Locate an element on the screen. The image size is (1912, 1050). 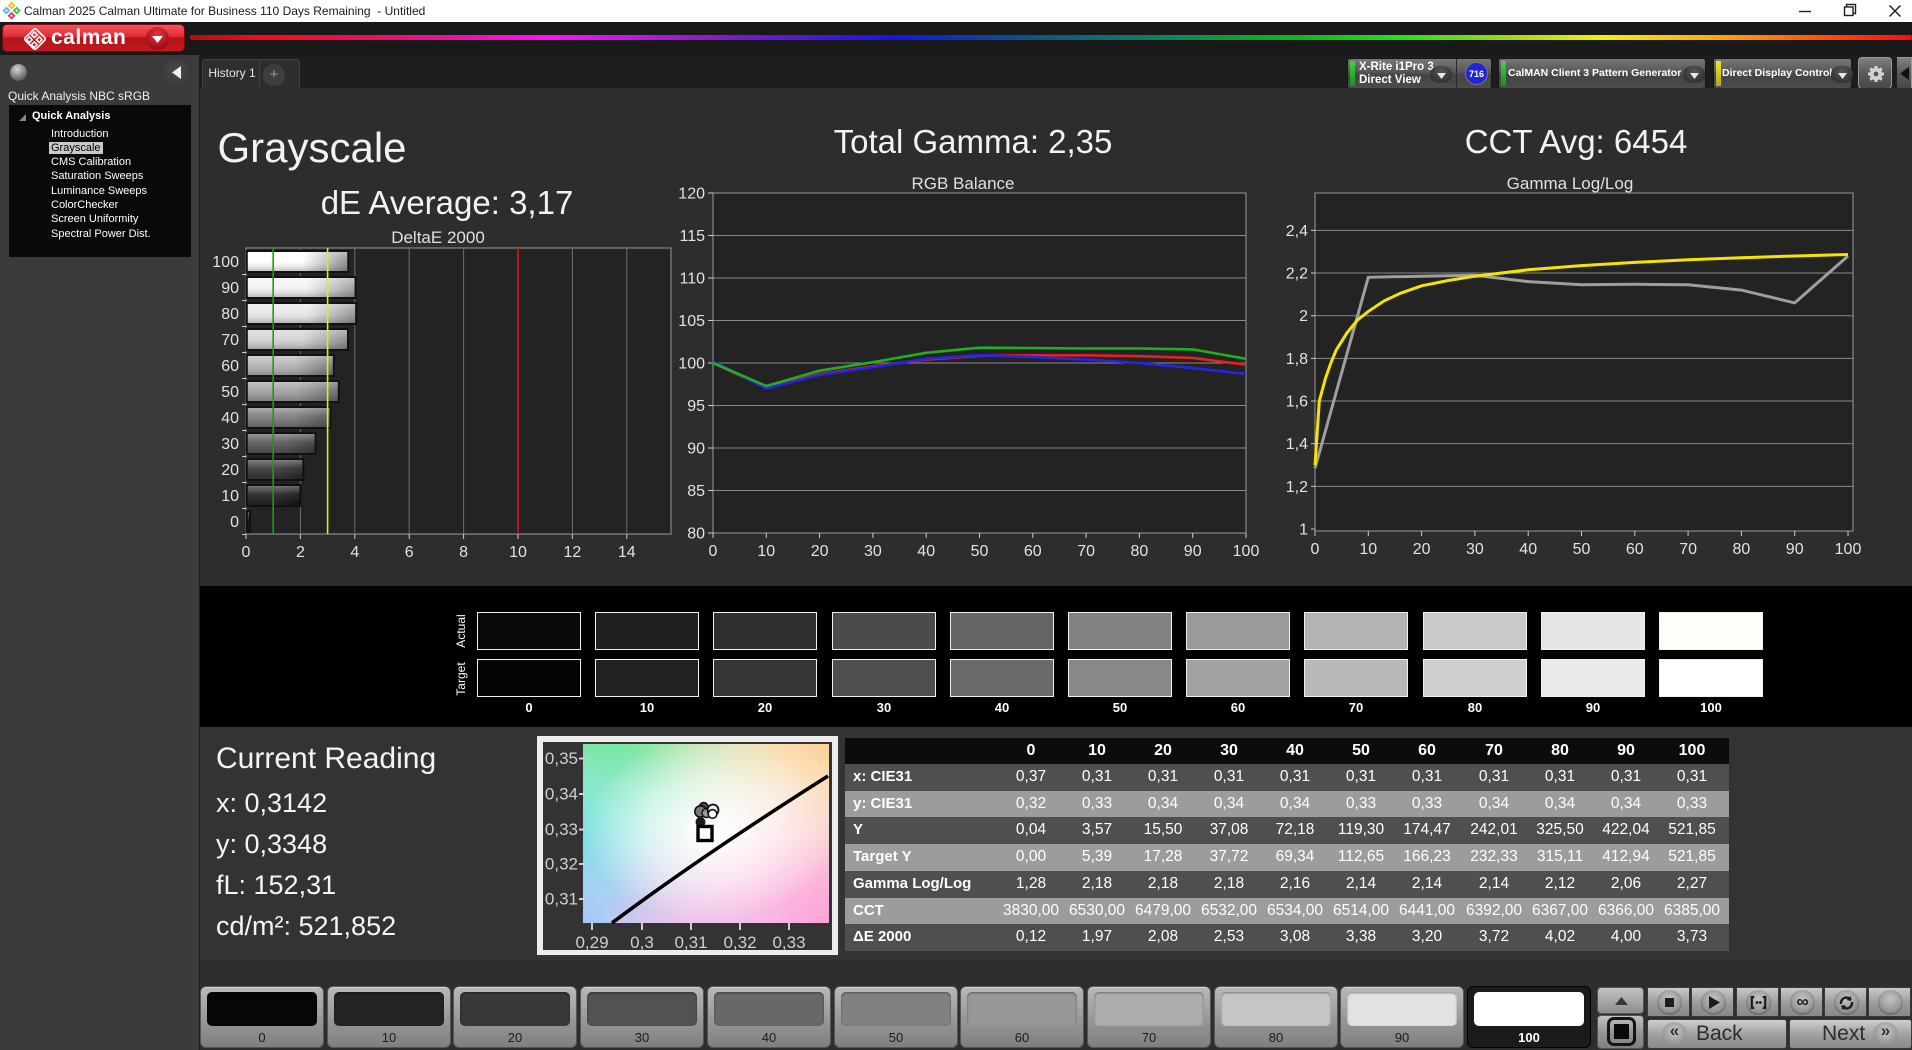
svg-text: 0,34 is located at coordinates (561, 794).